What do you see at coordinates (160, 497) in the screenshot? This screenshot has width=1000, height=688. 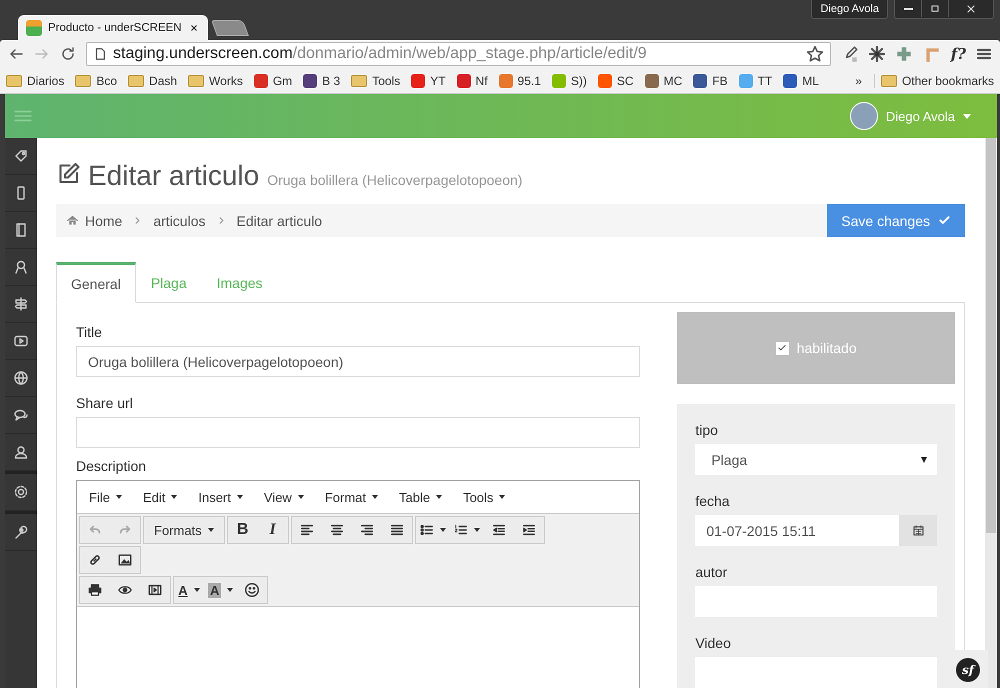 I see `menu-item: Edit` at bounding box center [160, 497].